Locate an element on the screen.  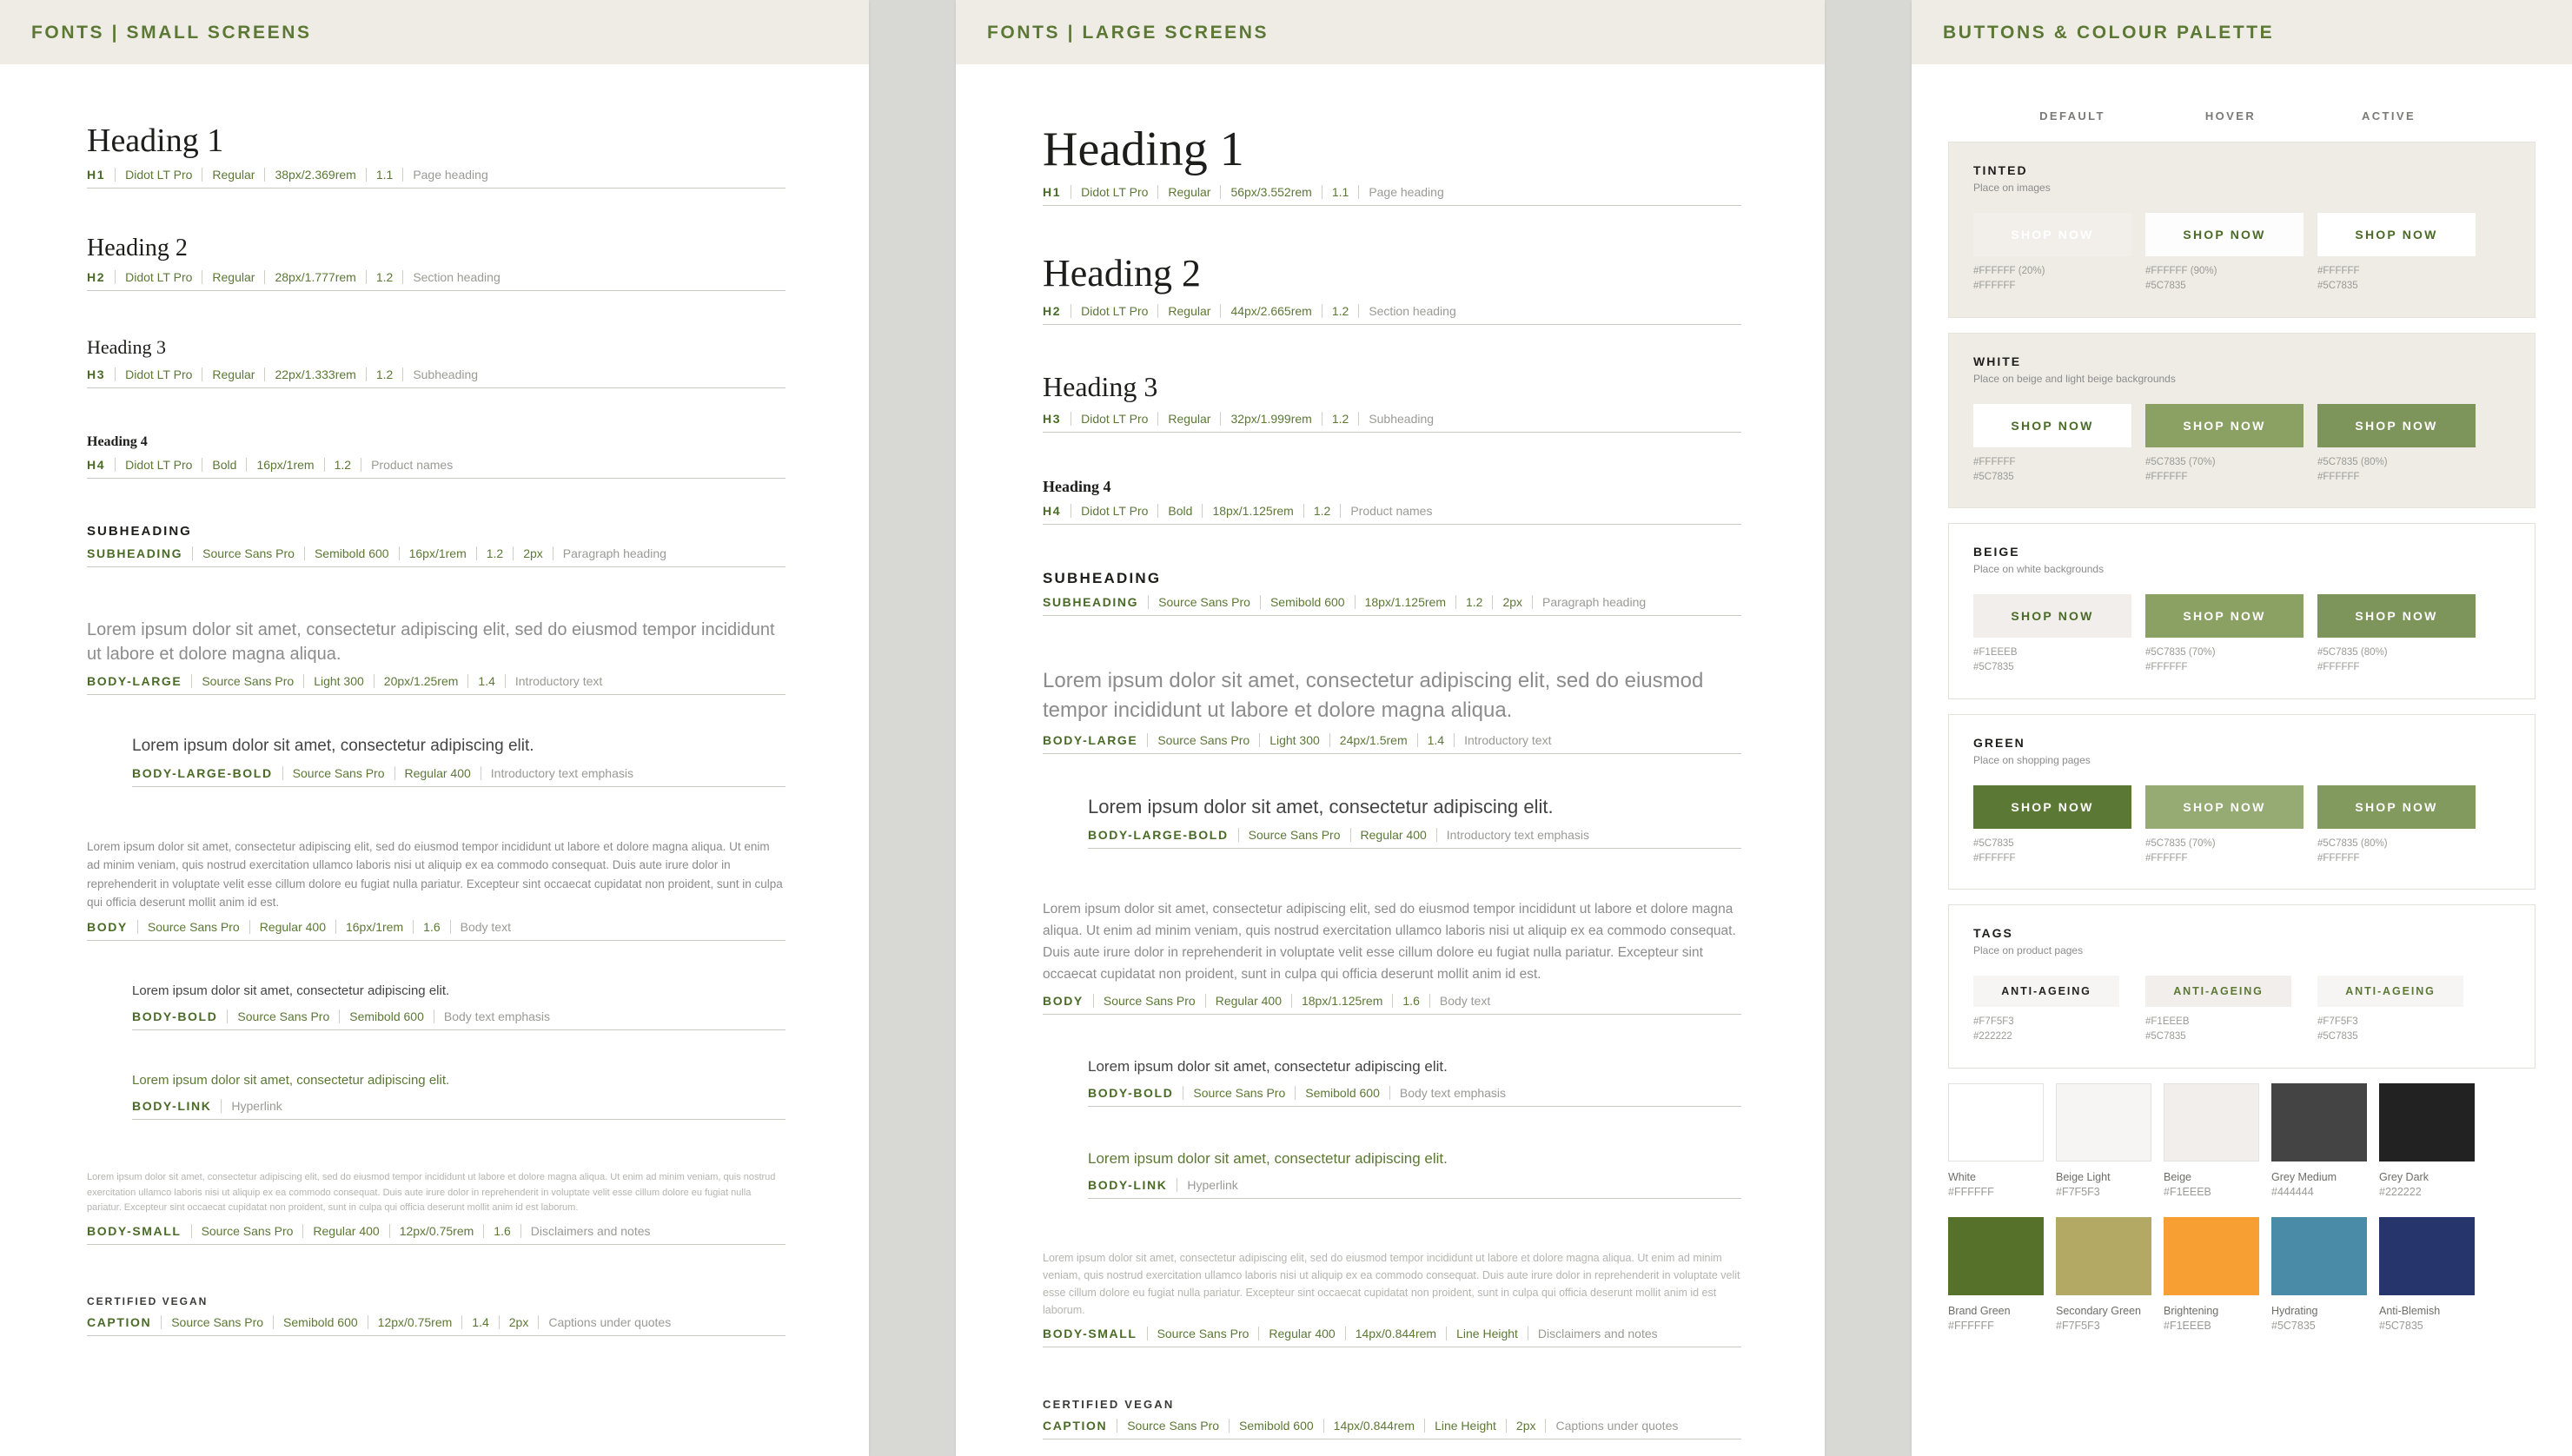
tag-button-active: ANTI-AGEING is located at coordinates (2390, 991).